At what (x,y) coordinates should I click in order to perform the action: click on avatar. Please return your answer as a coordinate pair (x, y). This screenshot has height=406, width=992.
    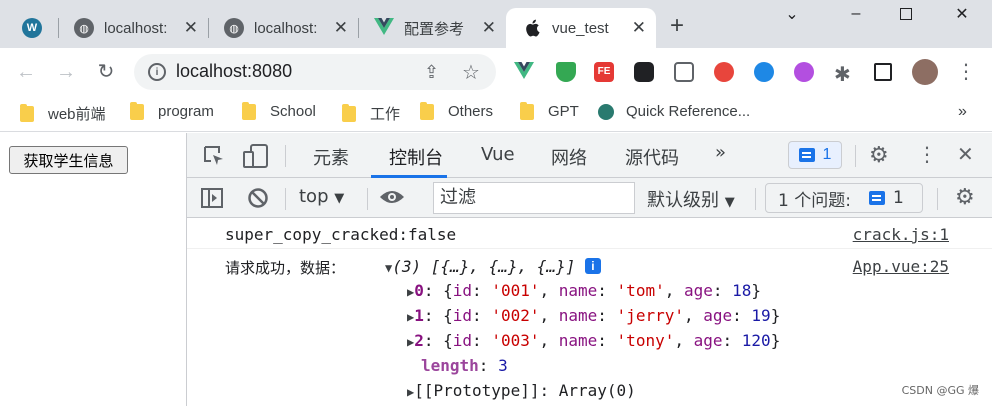
    Looking at the image, I should click on (925, 72).